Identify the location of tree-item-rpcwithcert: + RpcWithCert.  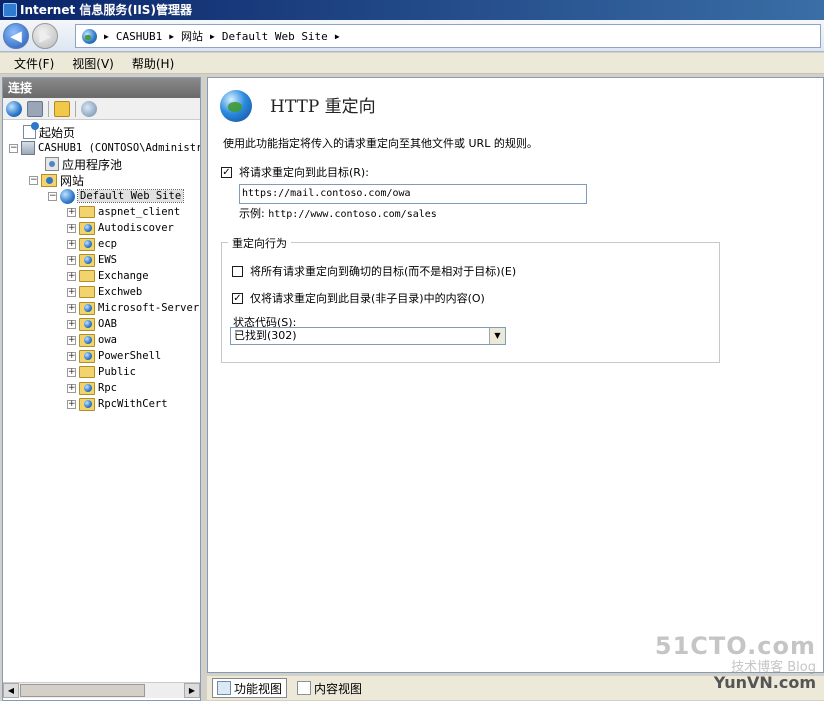
(117, 404).